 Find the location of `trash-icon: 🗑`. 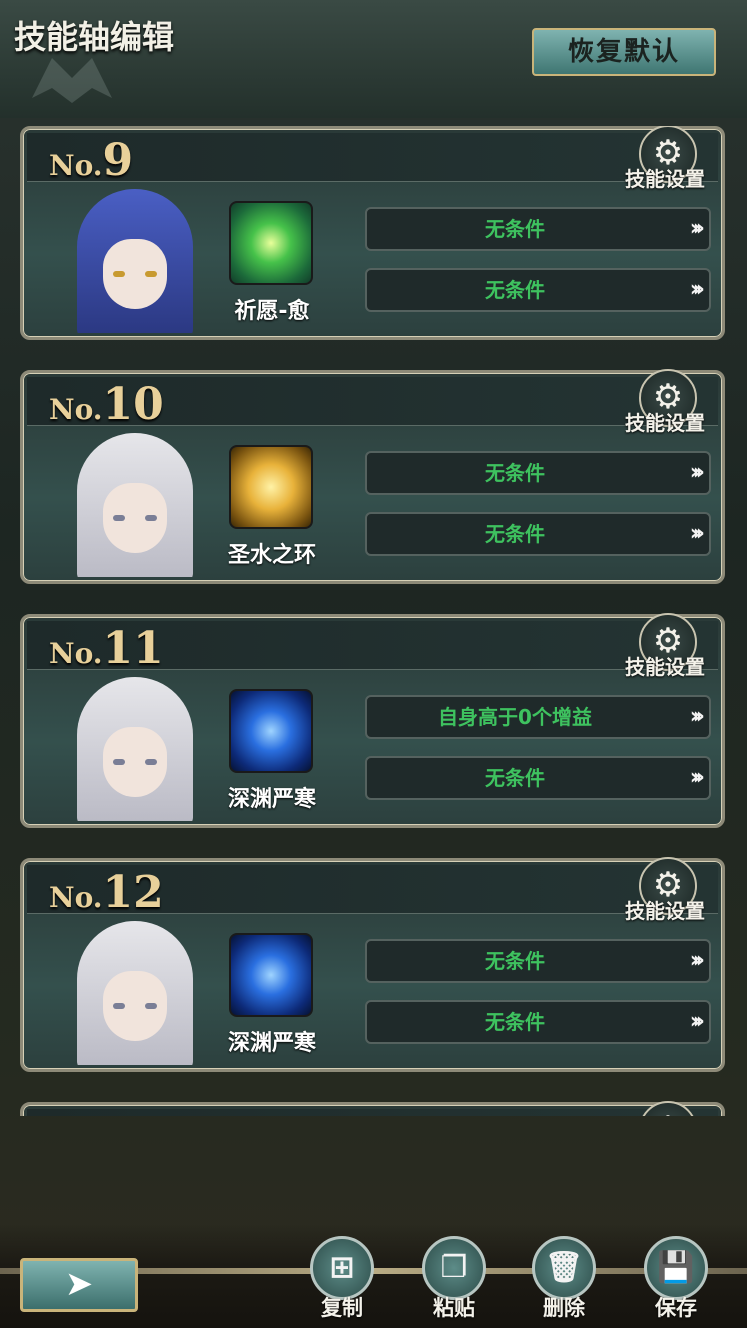

trash-icon: 🗑 is located at coordinates (564, 1268).